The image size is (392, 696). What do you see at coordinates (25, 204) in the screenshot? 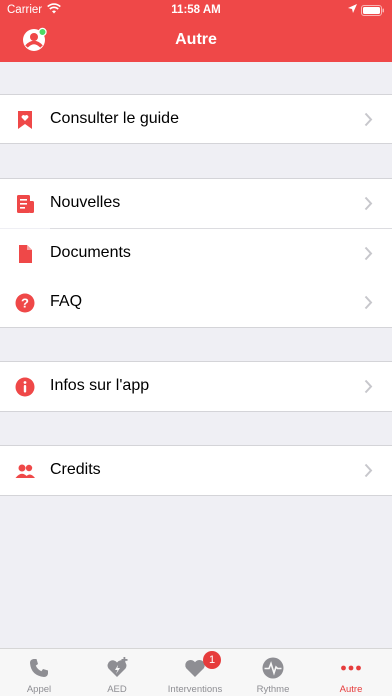
I see `newspaper-icon` at bounding box center [25, 204].